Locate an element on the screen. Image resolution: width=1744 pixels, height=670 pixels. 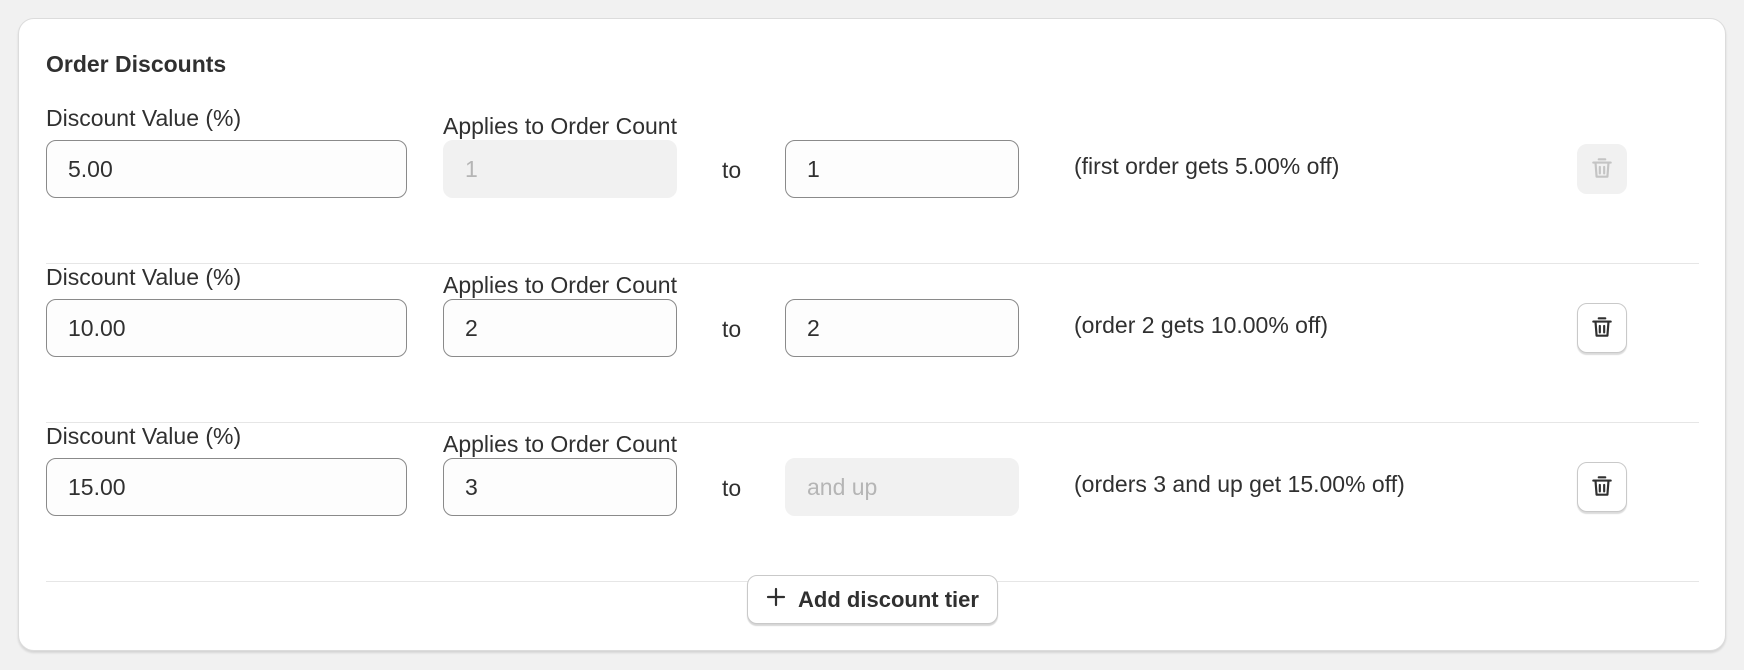
add-discount-tier-button: Add discount tier is located at coordinates (872, 599).